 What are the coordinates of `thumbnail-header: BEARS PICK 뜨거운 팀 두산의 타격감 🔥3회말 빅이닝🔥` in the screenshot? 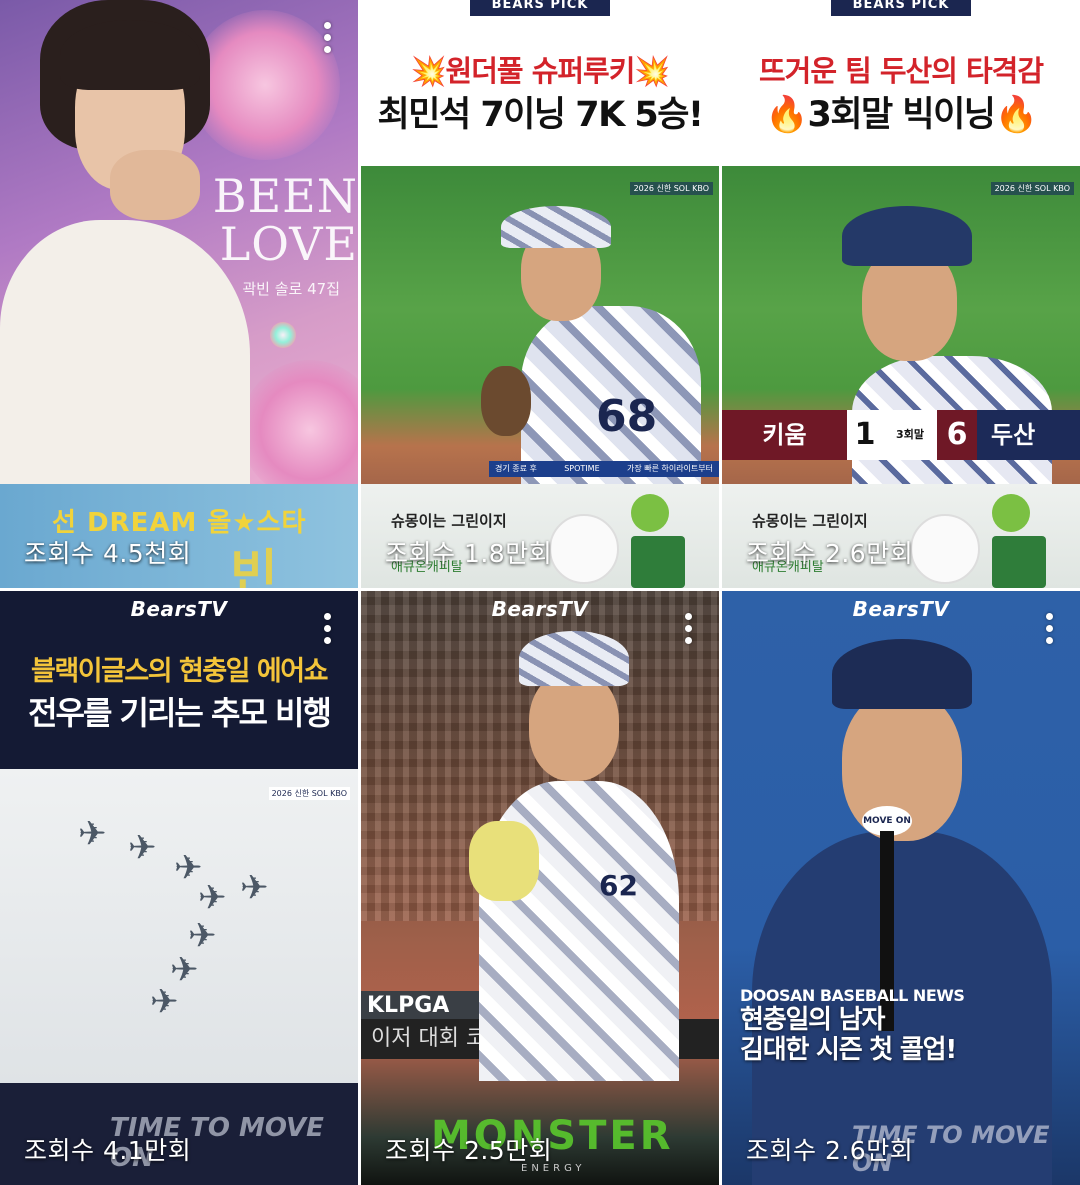 It's located at (901, 83).